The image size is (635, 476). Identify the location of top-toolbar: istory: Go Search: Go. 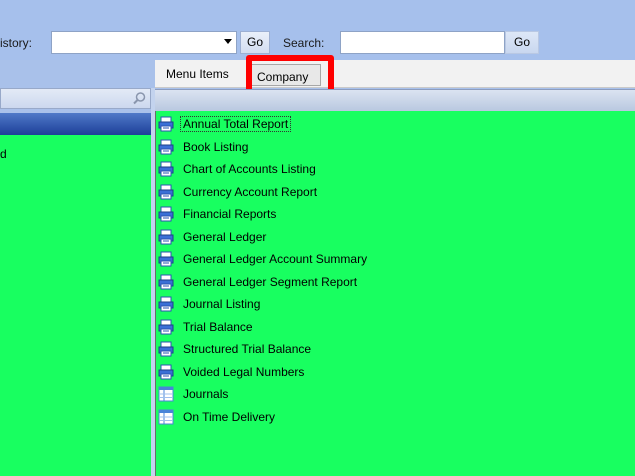
(317, 30).